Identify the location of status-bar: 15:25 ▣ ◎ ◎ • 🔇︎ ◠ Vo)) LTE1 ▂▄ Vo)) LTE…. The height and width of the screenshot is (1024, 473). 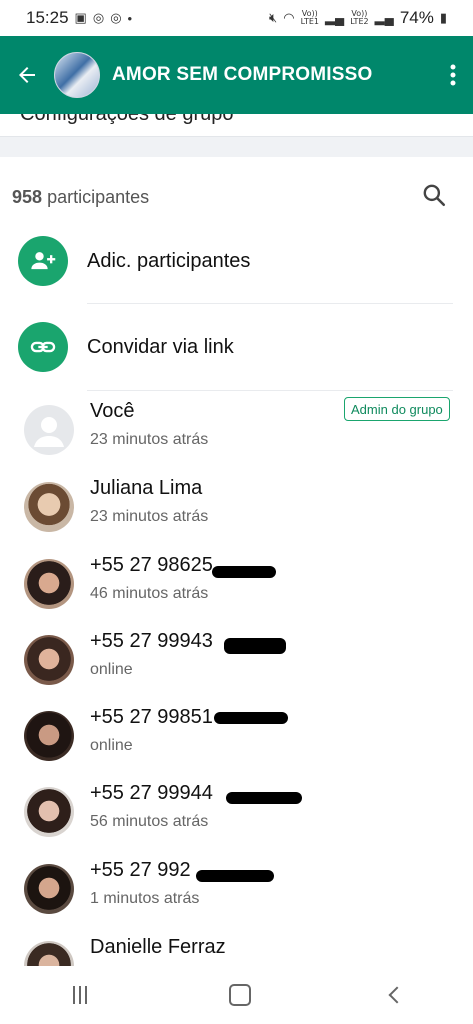
(236, 18).